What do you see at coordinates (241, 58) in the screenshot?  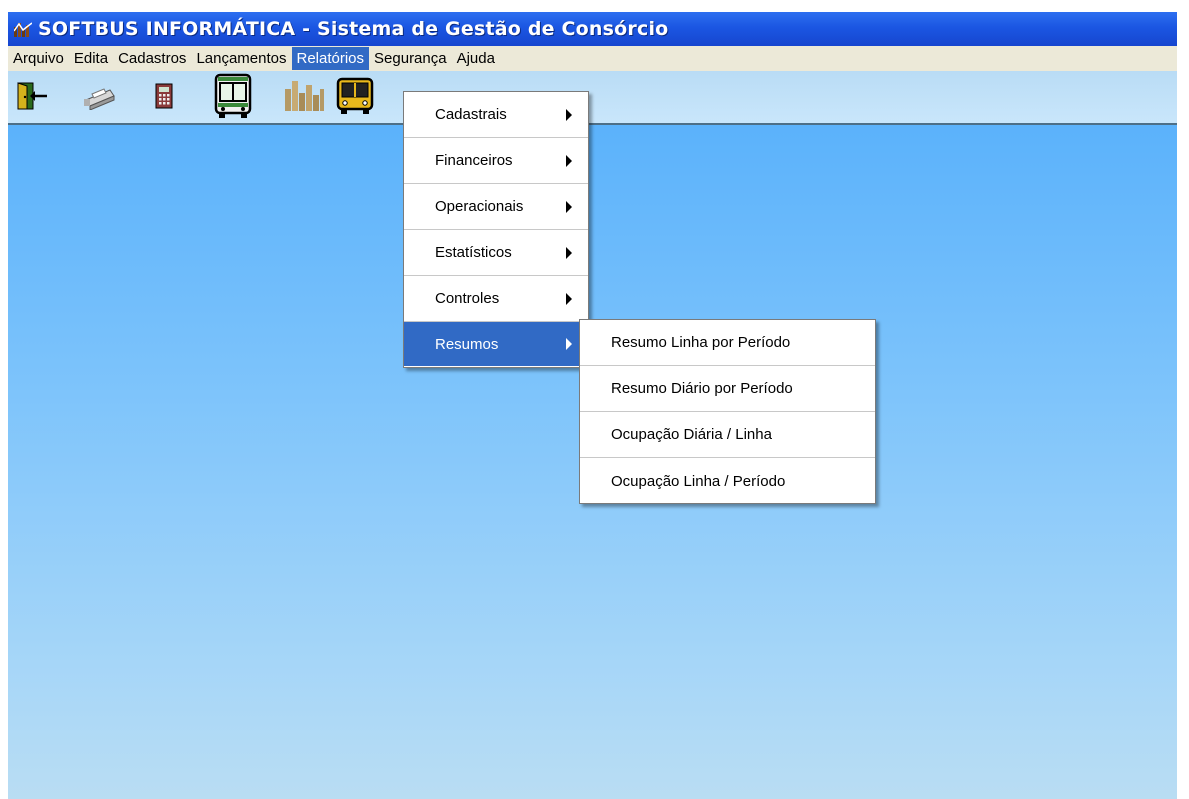 I see `menu-lancamentos: Lançamentos` at bounding box center [241, 58].